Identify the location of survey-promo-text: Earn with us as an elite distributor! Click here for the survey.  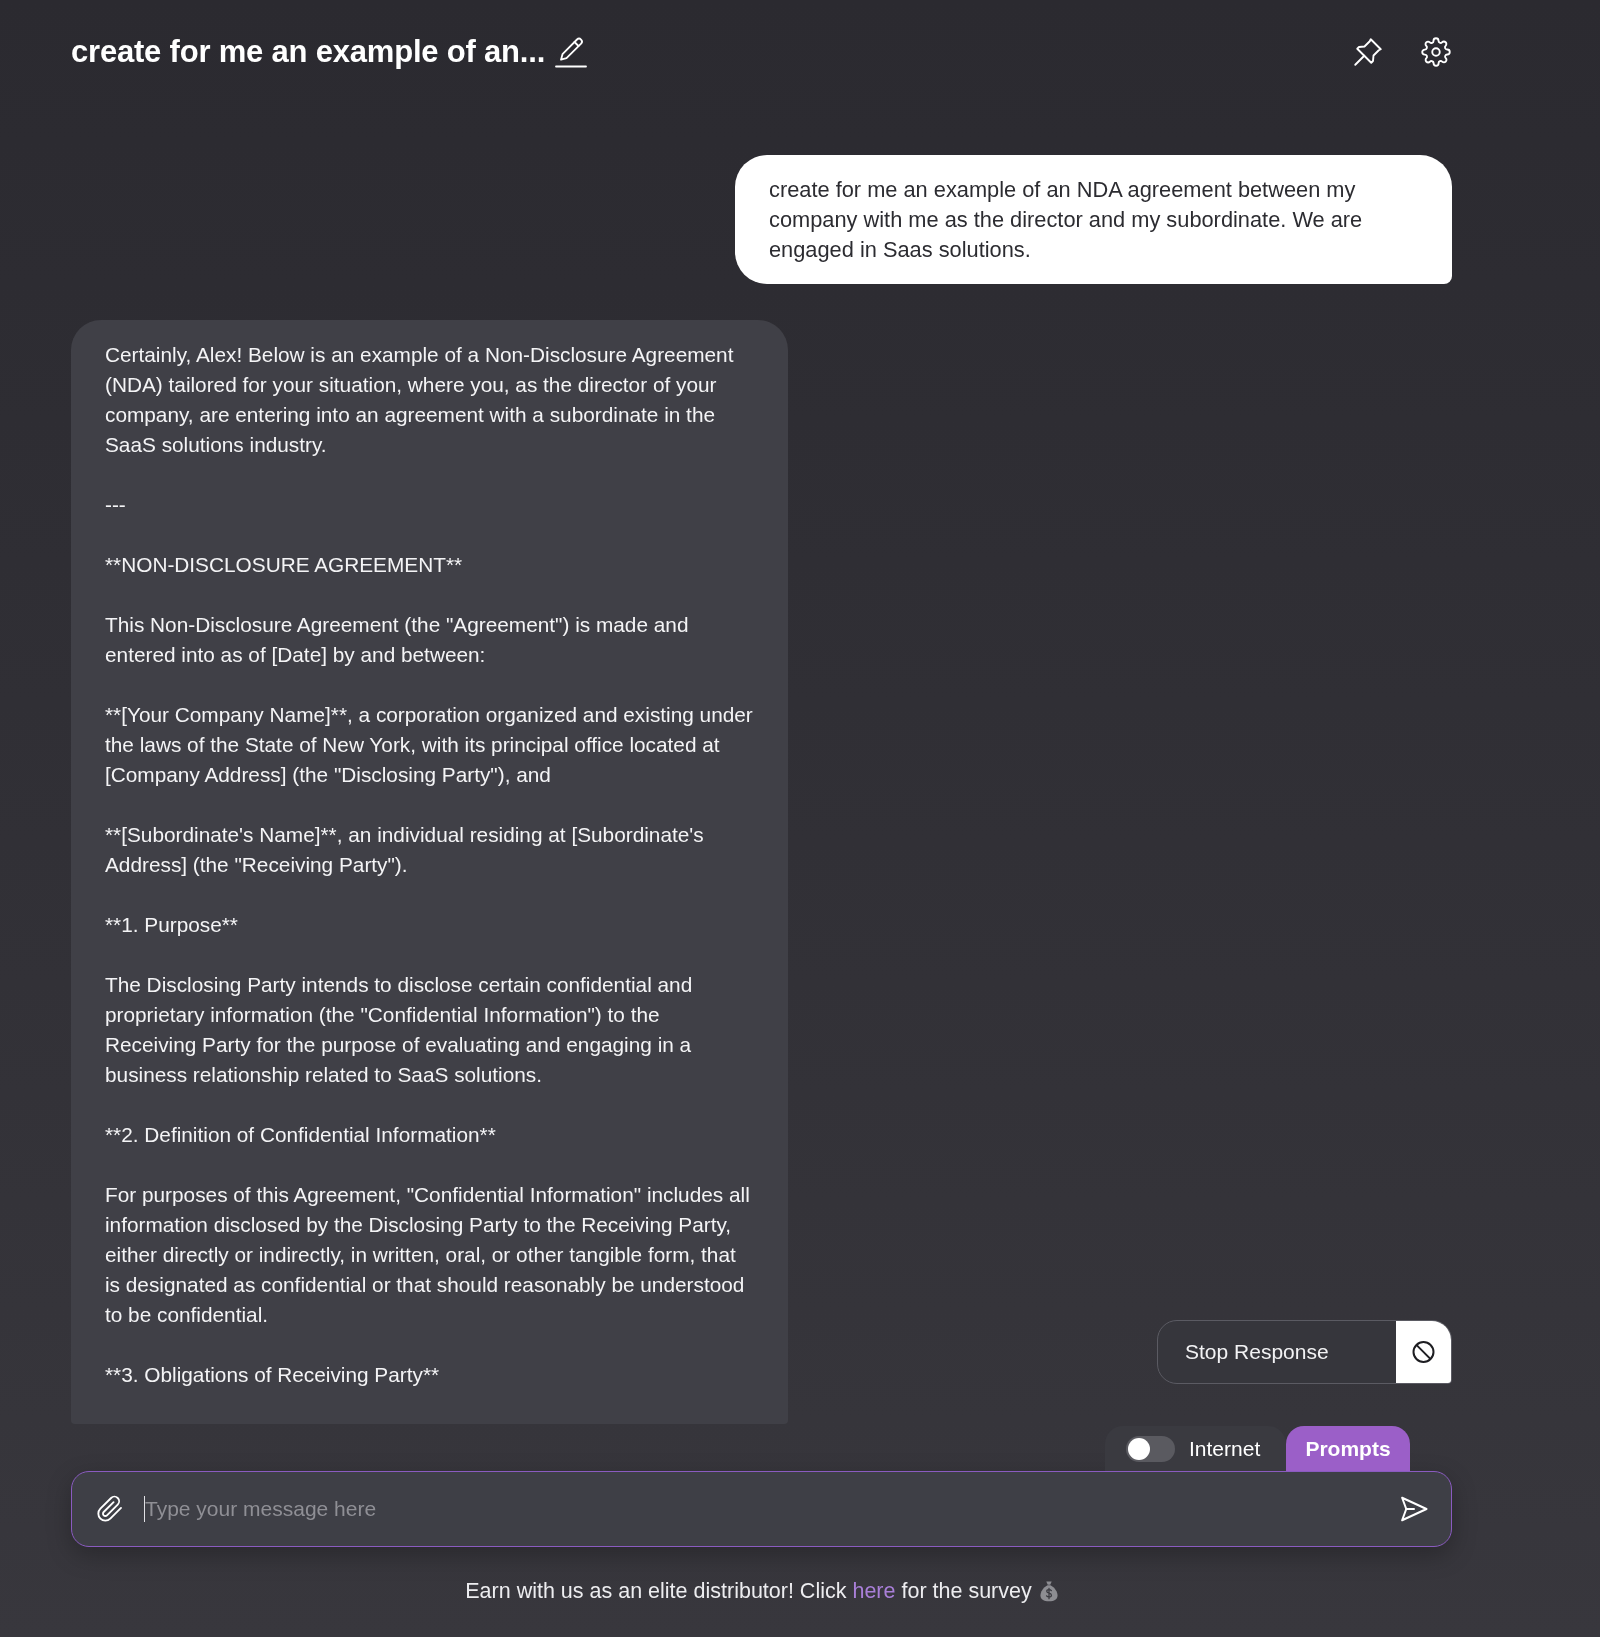
(748, 1591).